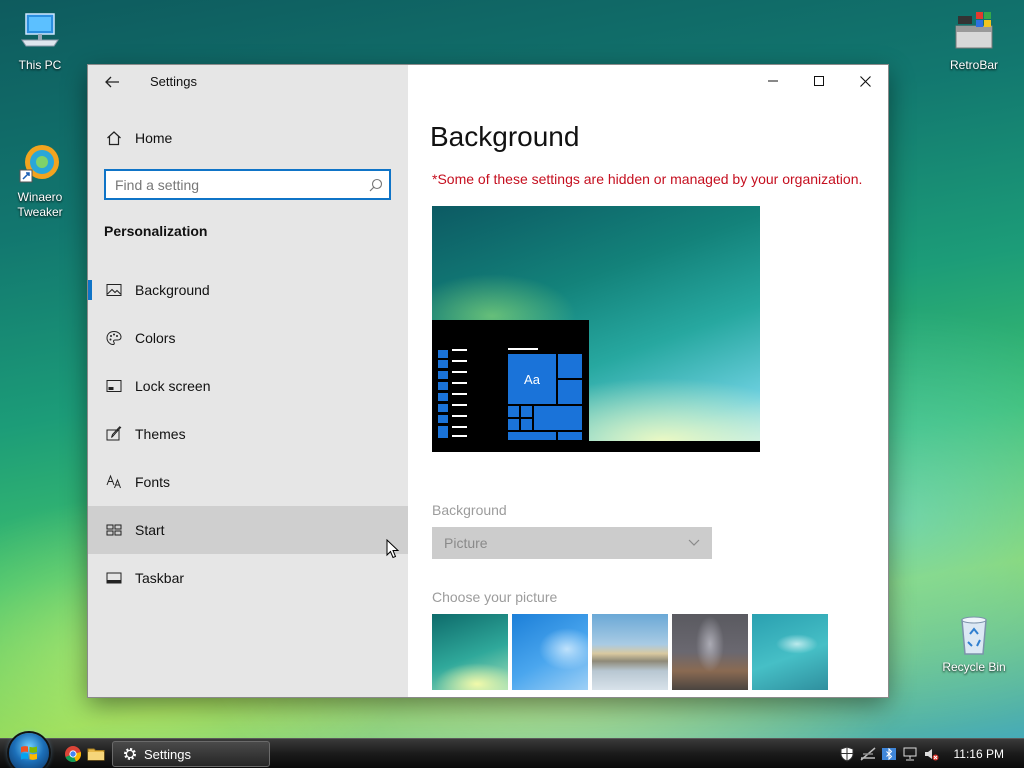 Image resolution: width=1024 pixels, height=768 pixels. Describe the element at coordinates (29, 753) in the screenshot. I see `windows-logo-icon` at that location.